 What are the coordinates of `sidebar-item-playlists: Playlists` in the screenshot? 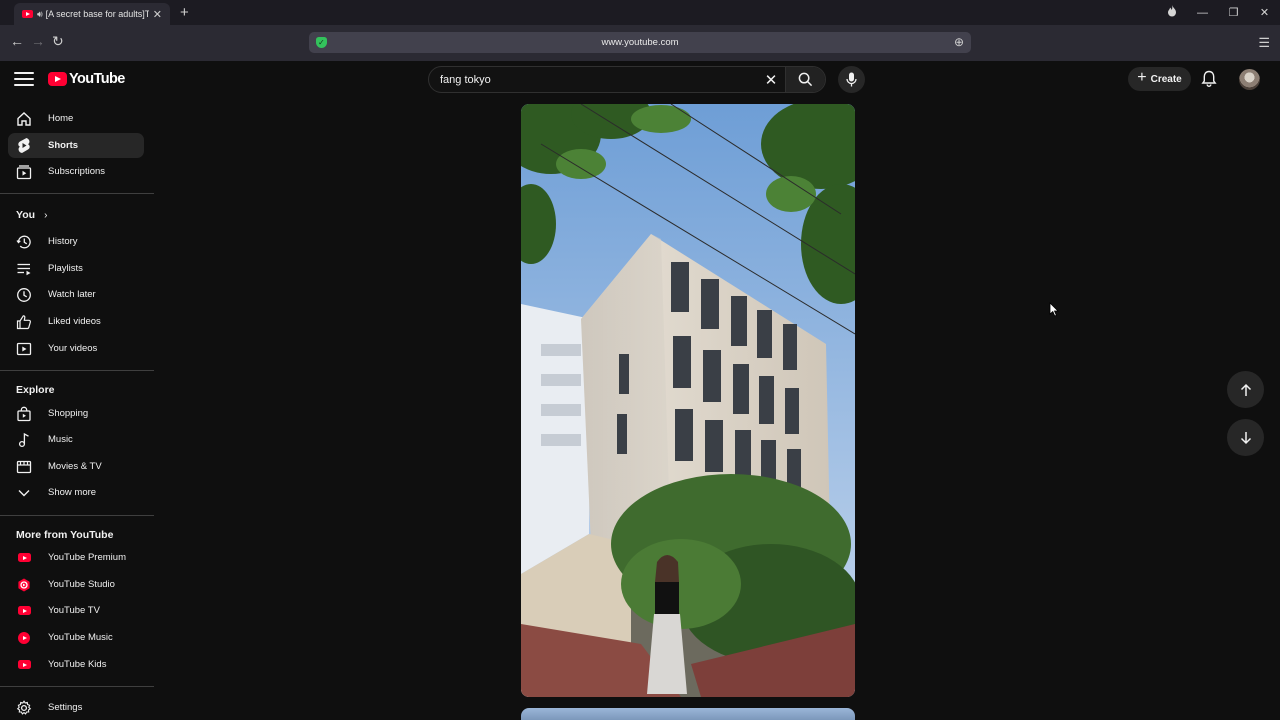 It's located at (76, 268).